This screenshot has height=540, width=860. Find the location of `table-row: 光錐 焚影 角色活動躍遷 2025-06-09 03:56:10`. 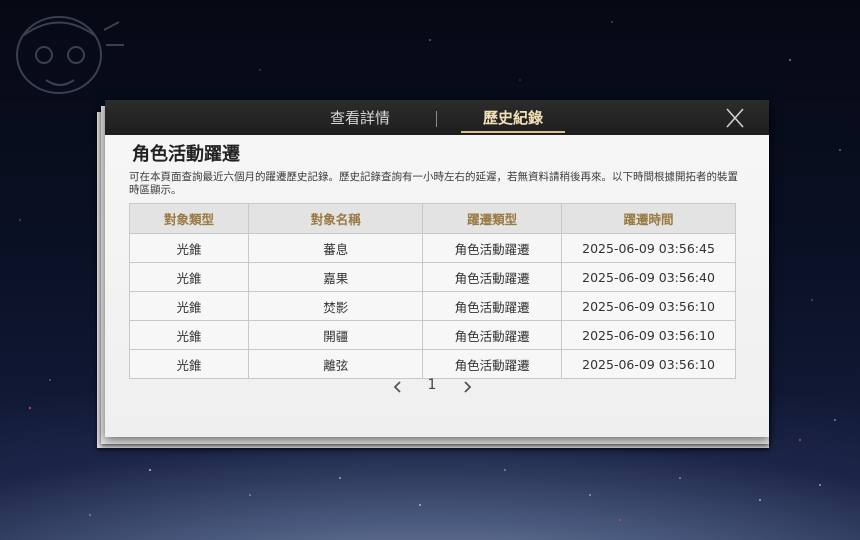

table-row: 光錐 焚影 角色活動躍遷 2025-06-09 03:56:10 is located at coordinates (432, 306).